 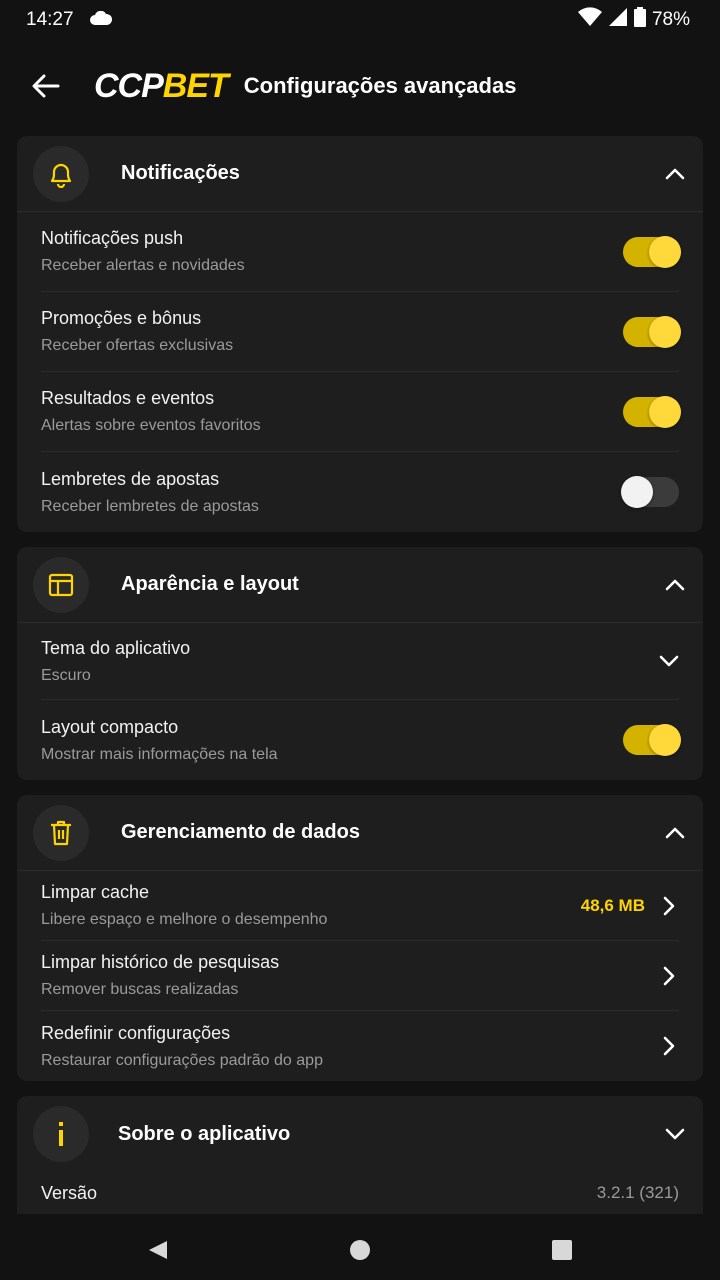 I want to click on nav-recents-button, so click(x=562, y=1250).